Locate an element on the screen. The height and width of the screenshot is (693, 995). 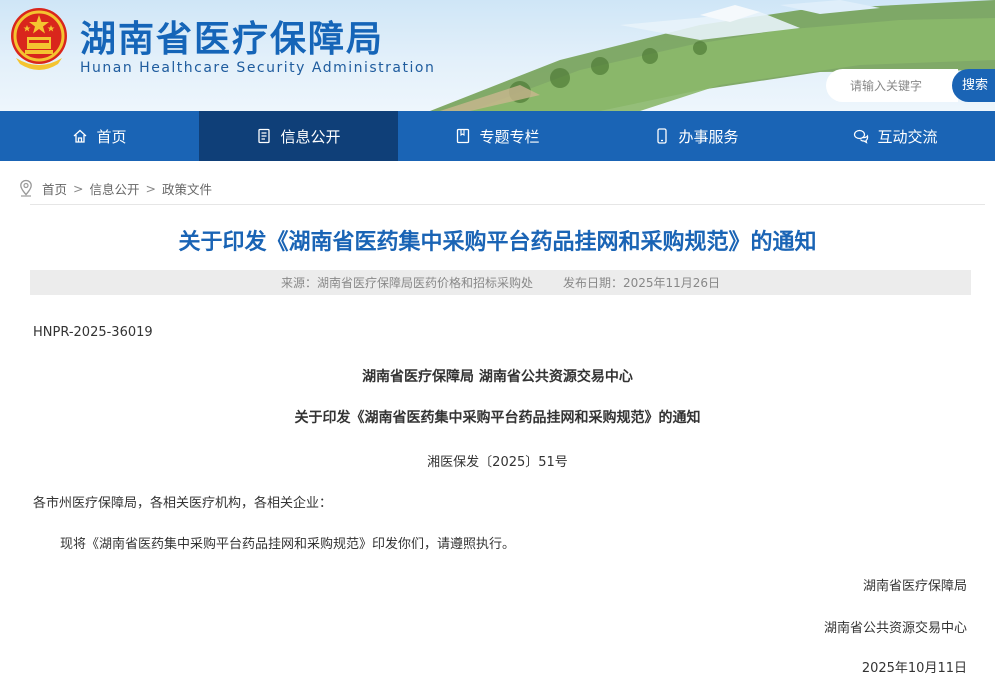
signature-agency: 湖南省公共资源交易中心 is located at coordinates (895, 628).